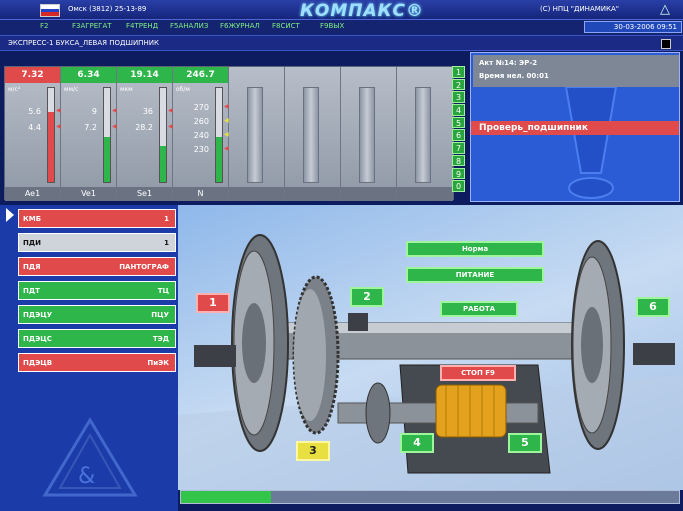  Describe the element at coordinates (666, 44) in the screenshot. I see `black-square-icon` at that location.